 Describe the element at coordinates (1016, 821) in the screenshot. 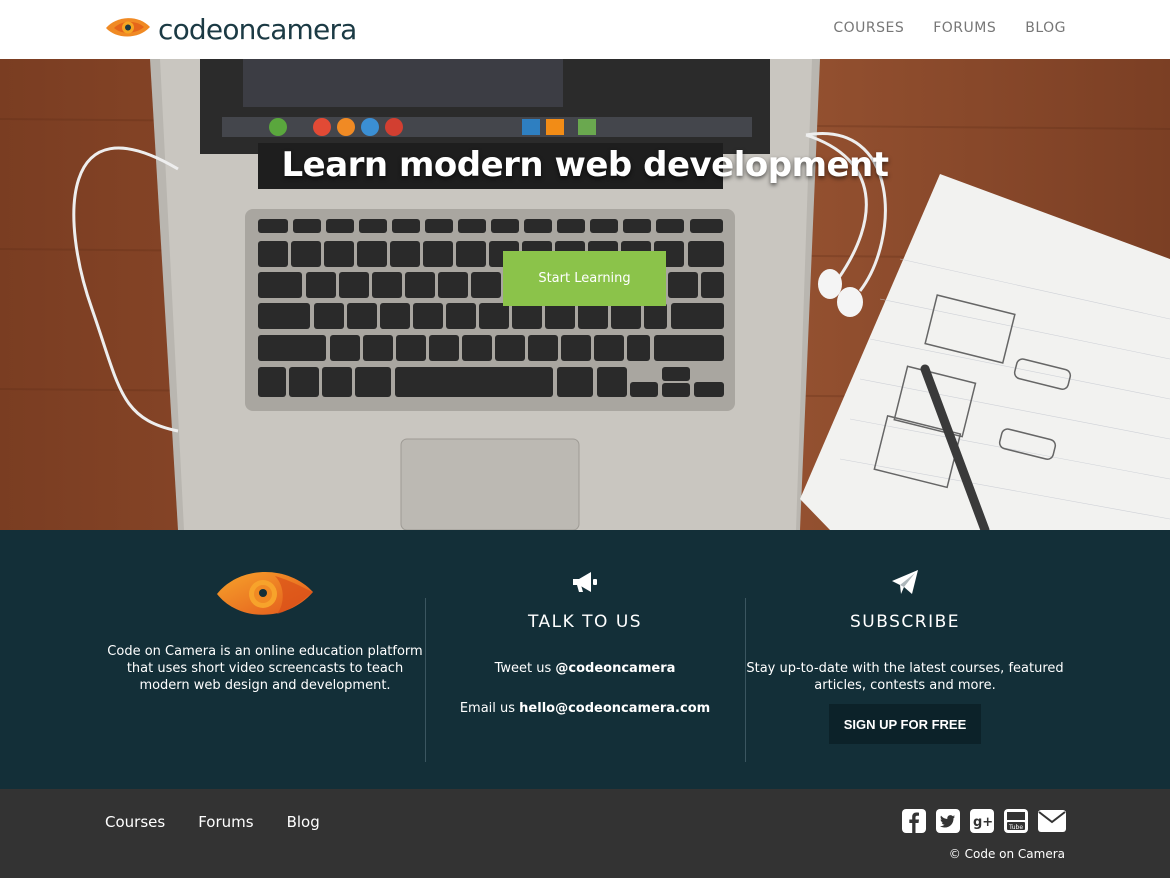

I see `youtube-icon: Tube` at that location.